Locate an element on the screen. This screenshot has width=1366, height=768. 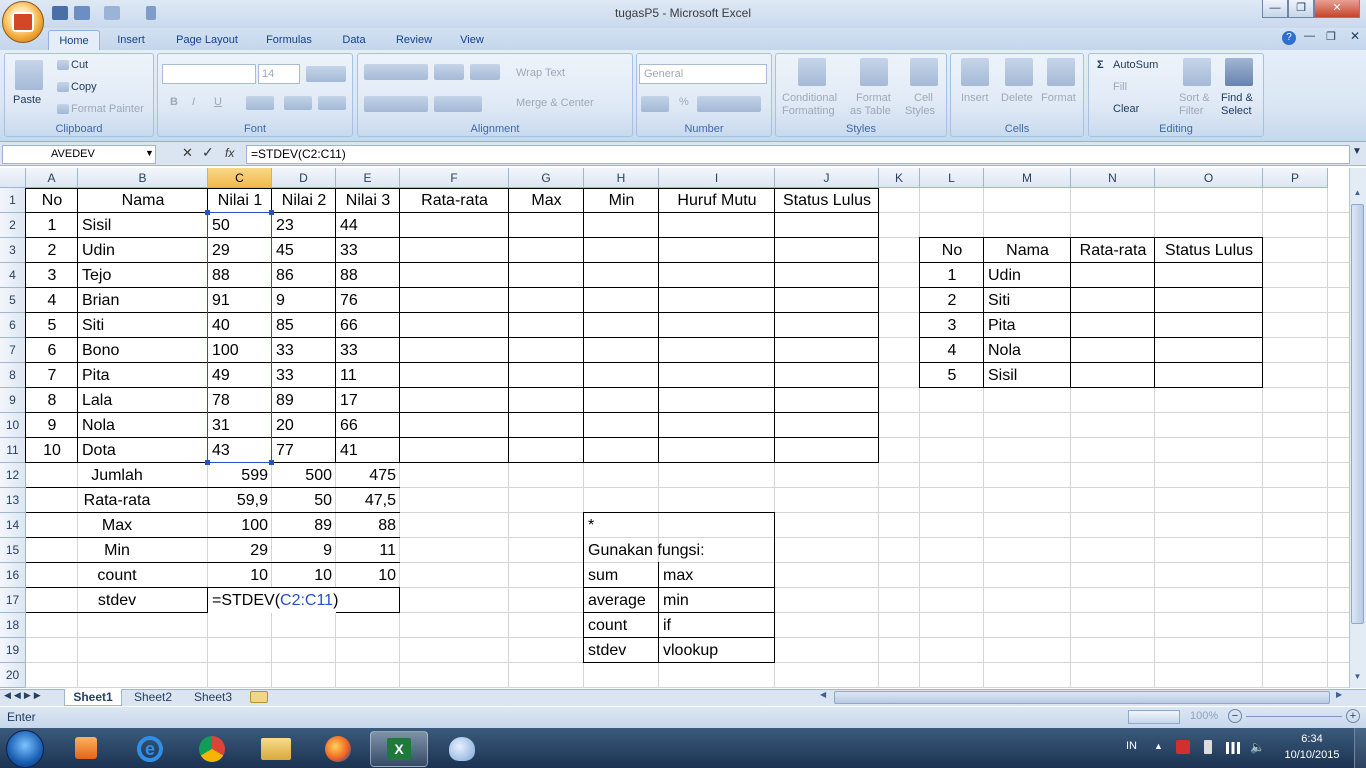
nilai3-cell: 88 is located at coordinates (368, 275).